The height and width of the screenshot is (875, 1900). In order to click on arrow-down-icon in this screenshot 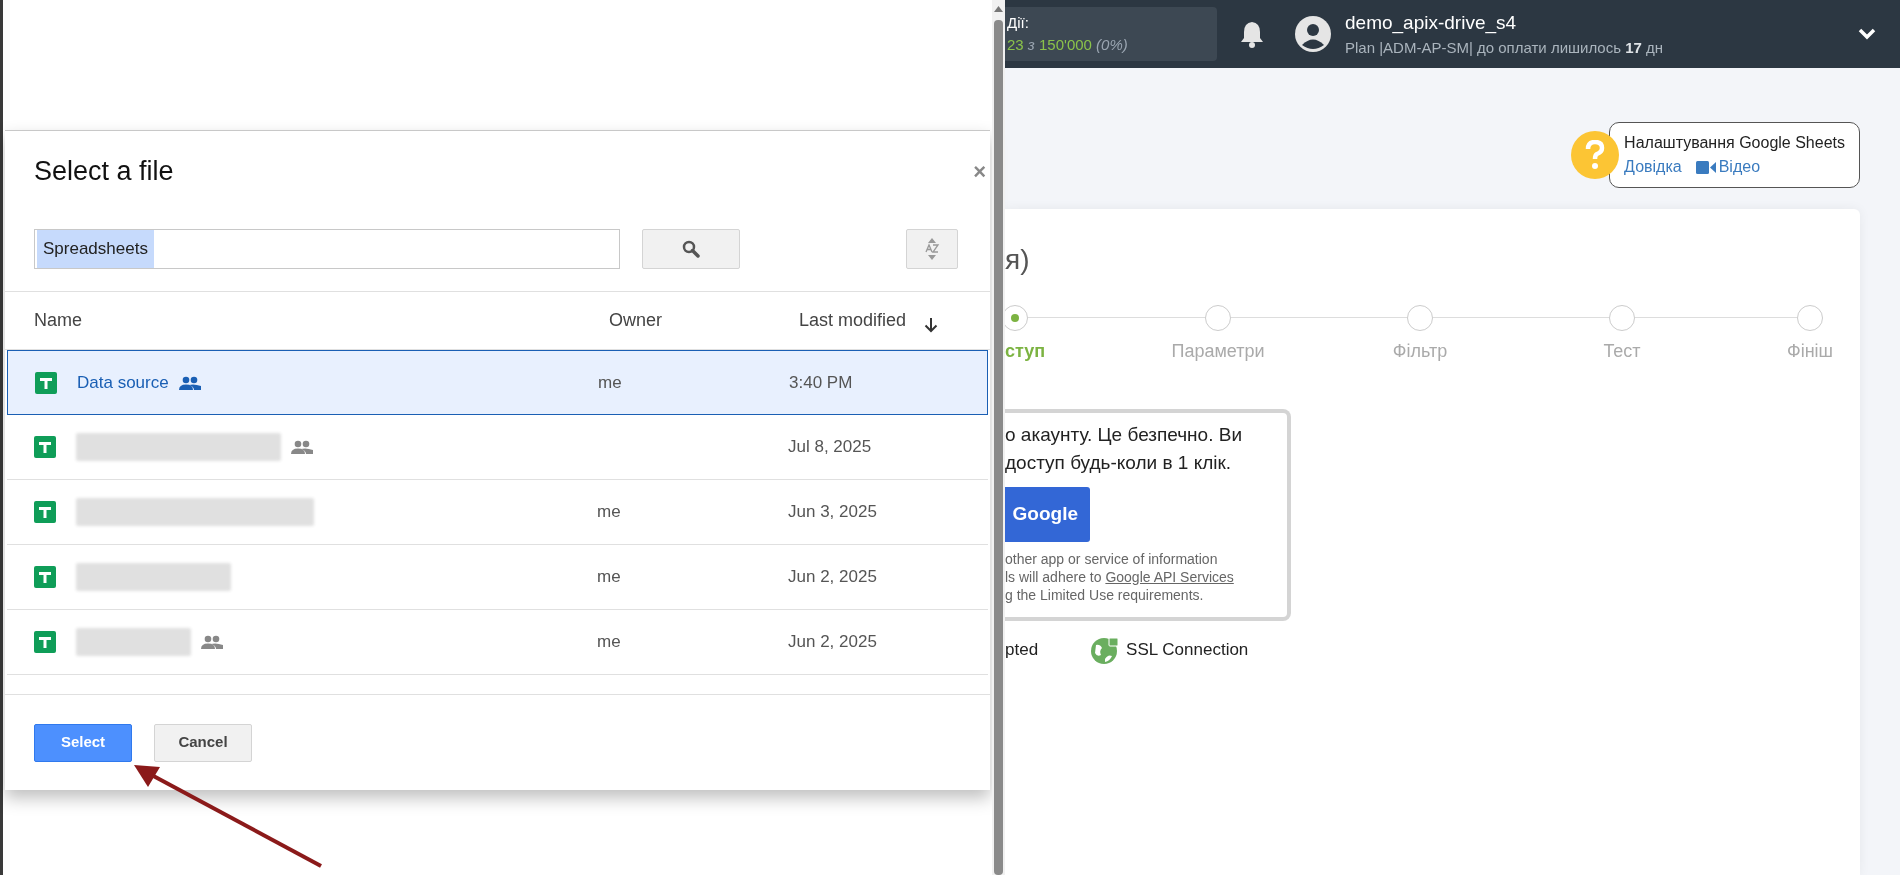, I will do `click(931, 324)`.